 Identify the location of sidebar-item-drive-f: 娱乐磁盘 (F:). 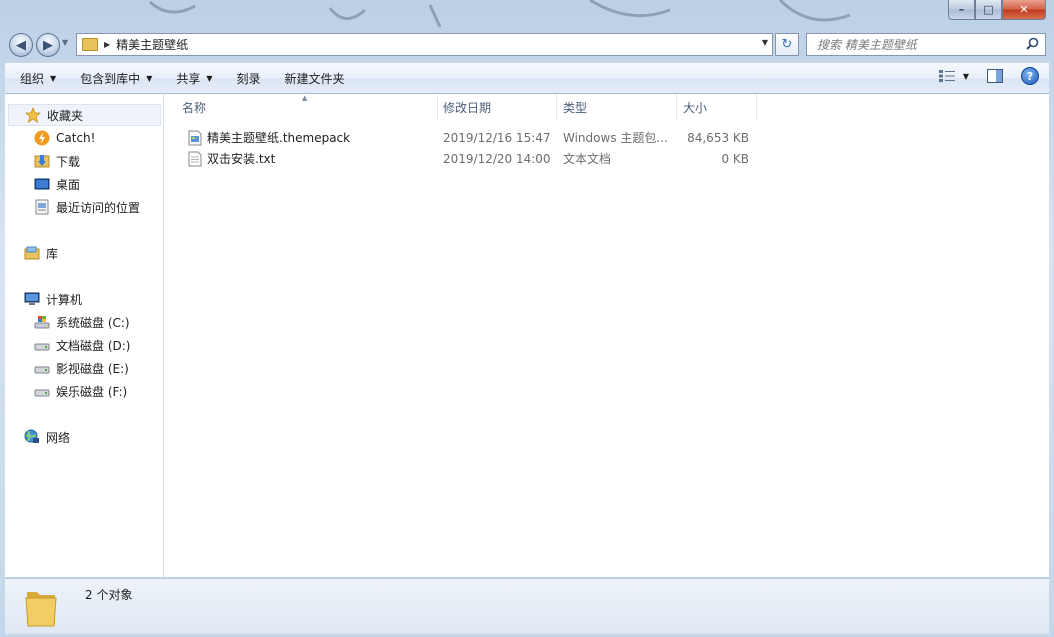
(66, 391).